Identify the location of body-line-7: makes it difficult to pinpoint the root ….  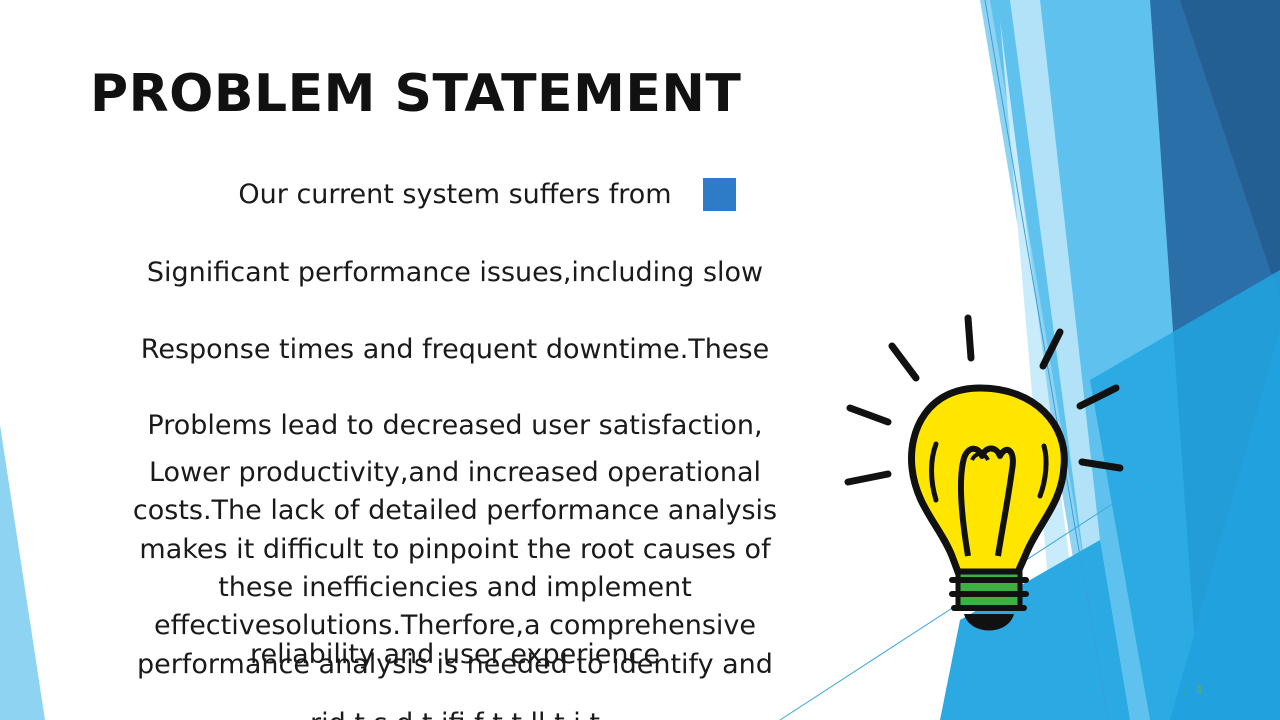
(455, 549).